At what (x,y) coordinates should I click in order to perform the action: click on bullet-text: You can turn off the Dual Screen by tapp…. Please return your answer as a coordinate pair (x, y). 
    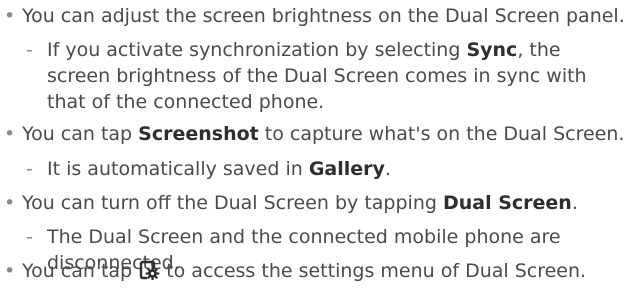
    Looking at the image, I should click on (300, 203).